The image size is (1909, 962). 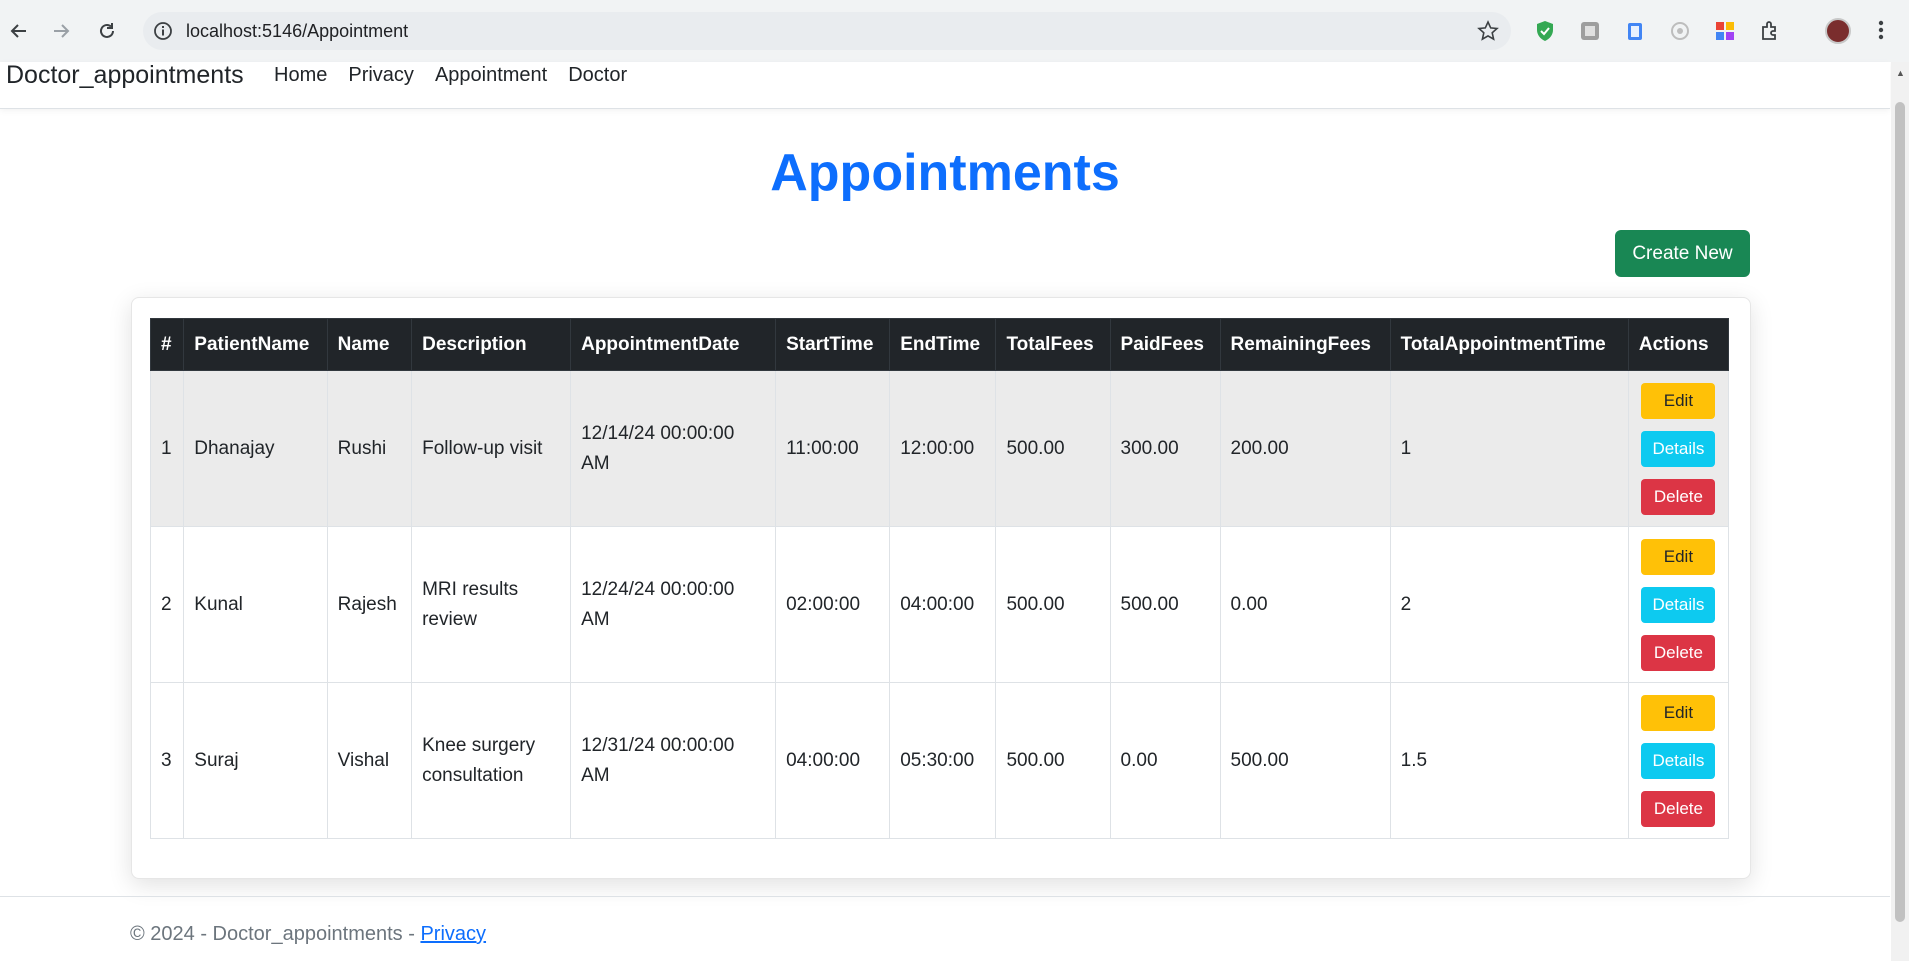 I want to click on forward-arrow-icon, so click(x=61, y=31).